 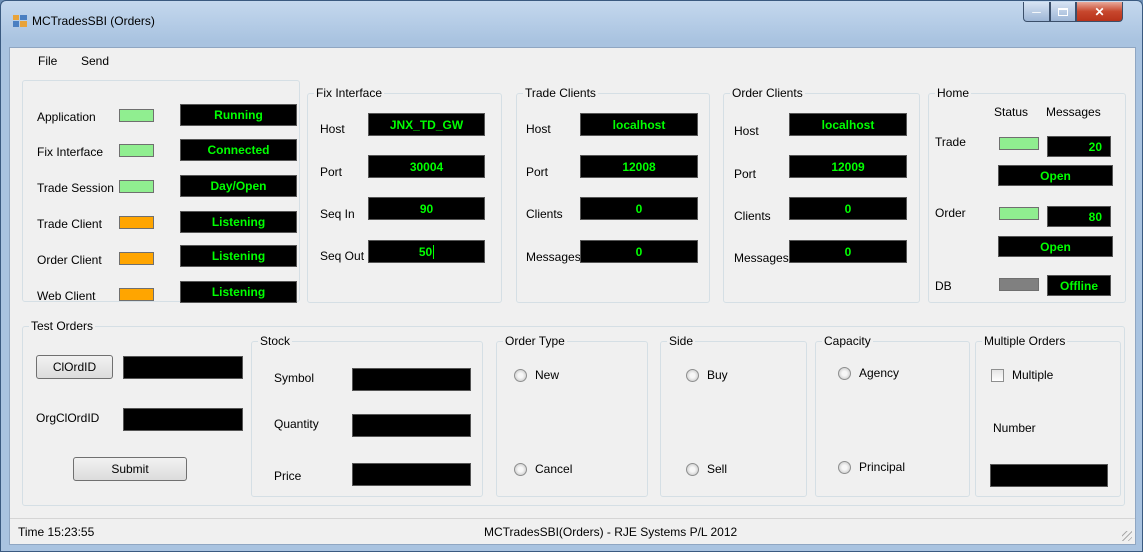 What do you see at coordinates (411, 474) in the screenshot?
I see `price-field` at bounding box center [411, 474].